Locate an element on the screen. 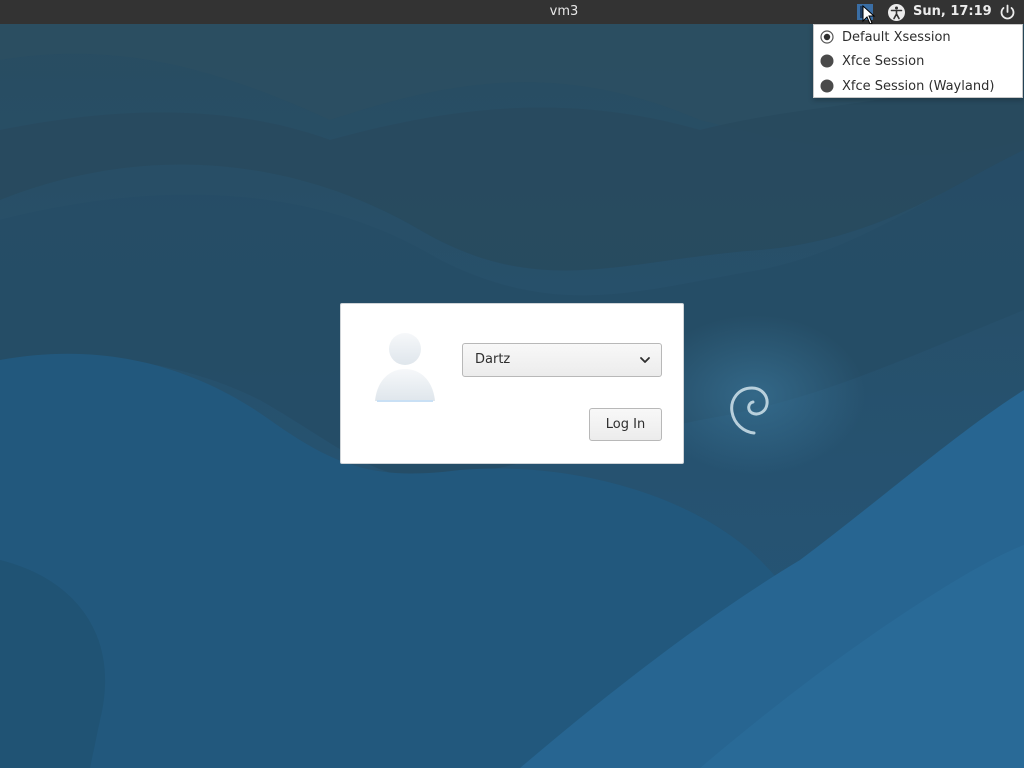 The height and width of the screenshot is (768, 1024). login-button: Log In is located at coordinates (625, 424).